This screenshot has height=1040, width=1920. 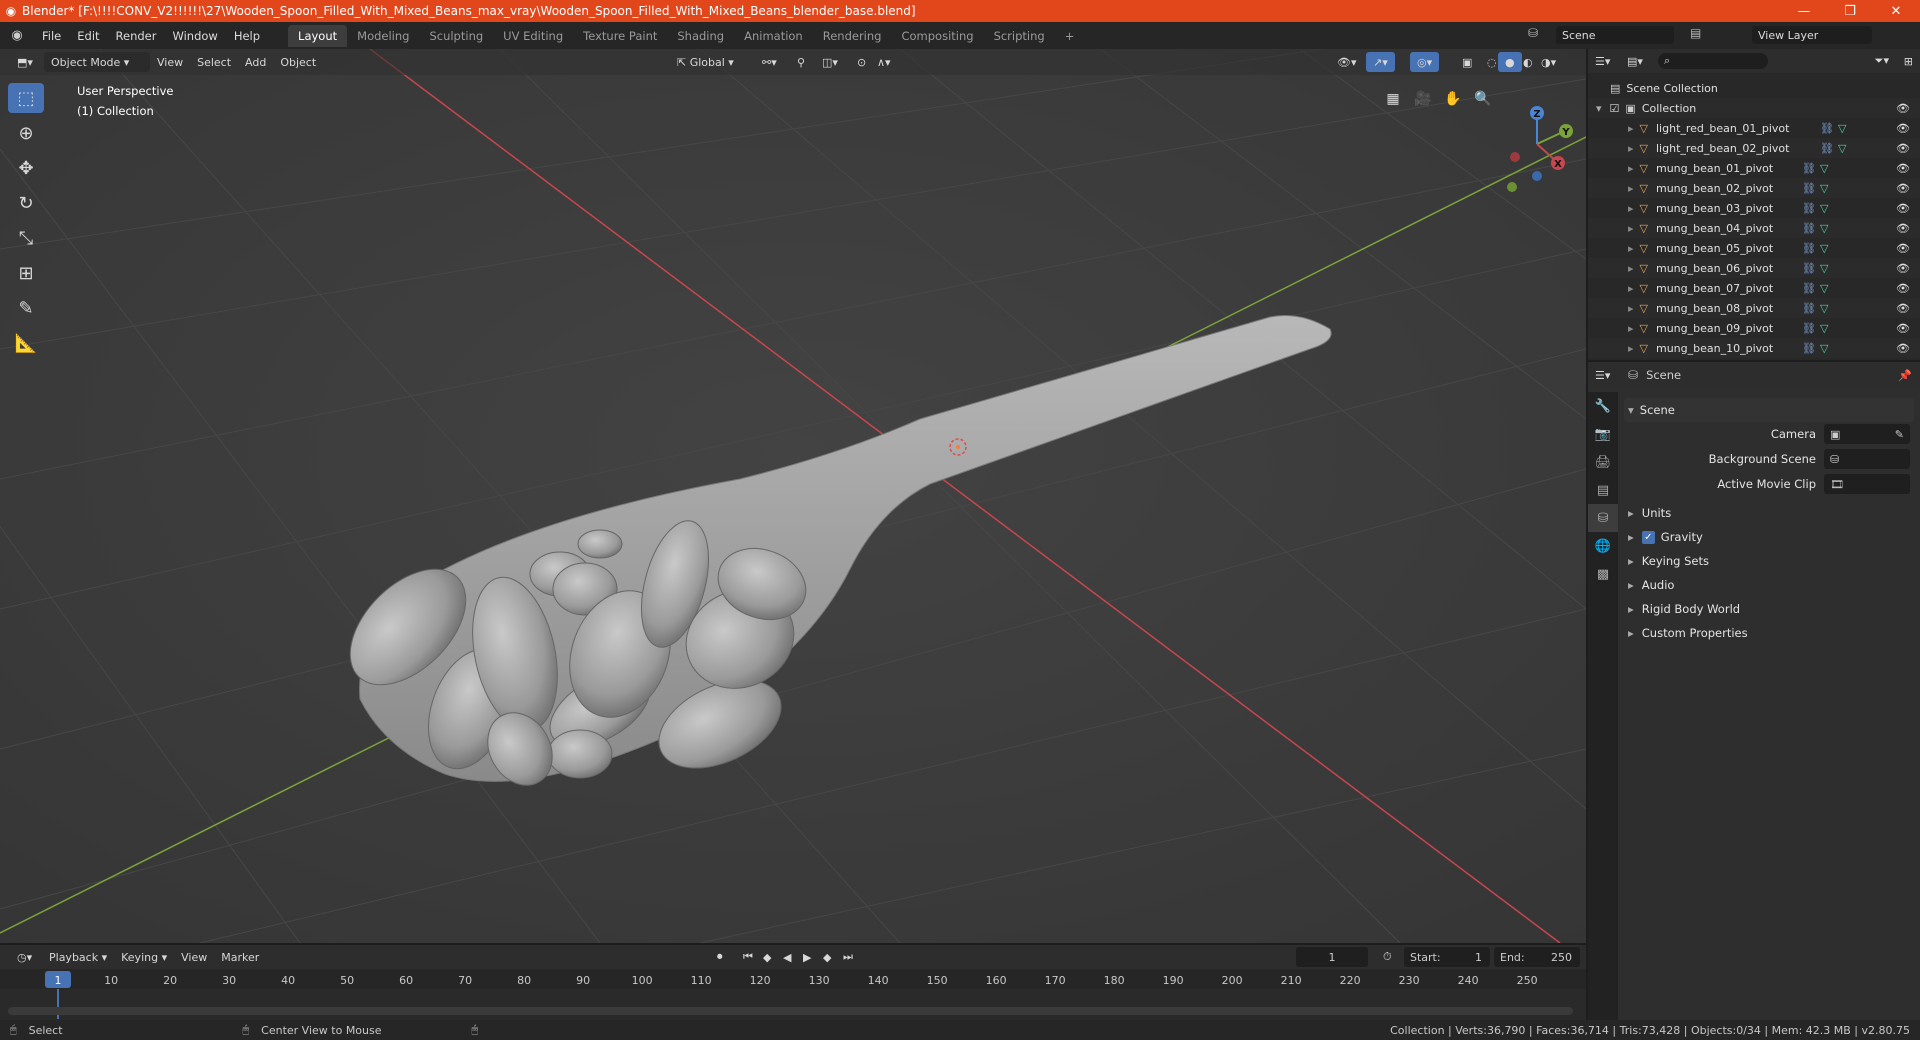 I want to click on outliner-item: ▸ ▽ mung_bean_03_pivot ⛓ ▽ 👁, so click(x=1754, y=208).